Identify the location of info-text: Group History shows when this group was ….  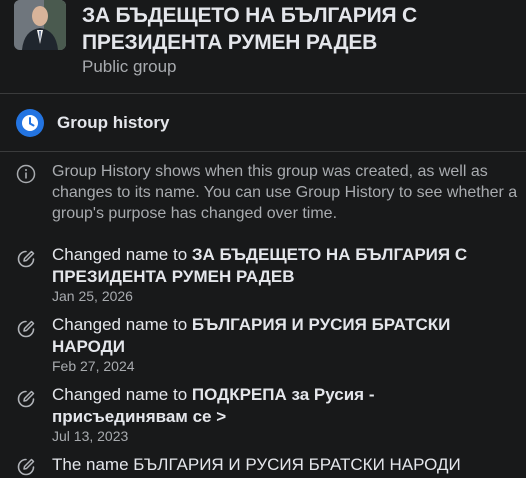
(285, 192).